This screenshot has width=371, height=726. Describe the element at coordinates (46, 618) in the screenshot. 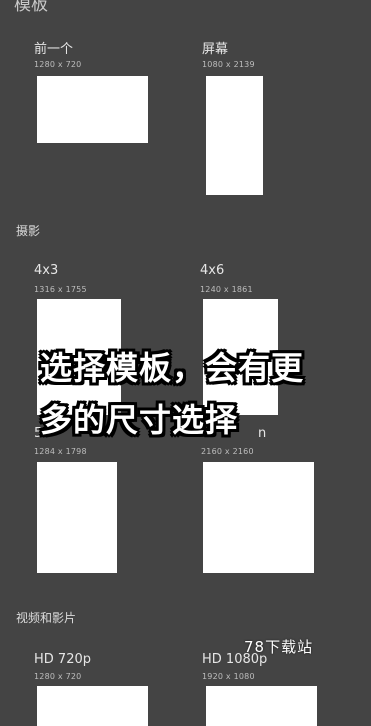

I see `section-label-video: 视频和影片` at that location.